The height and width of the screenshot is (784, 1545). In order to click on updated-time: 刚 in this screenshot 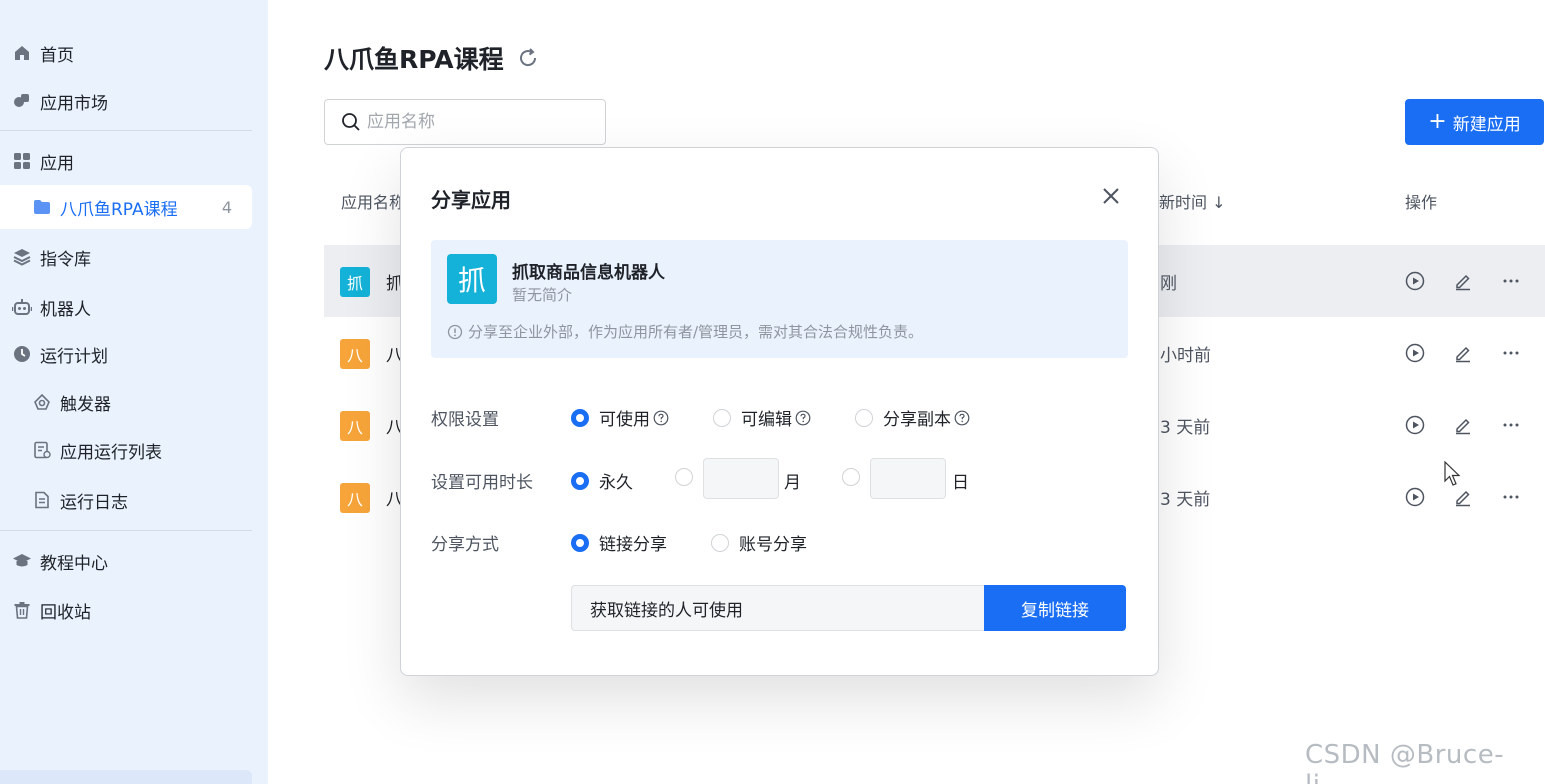, I will do `click(1168, 284)`.